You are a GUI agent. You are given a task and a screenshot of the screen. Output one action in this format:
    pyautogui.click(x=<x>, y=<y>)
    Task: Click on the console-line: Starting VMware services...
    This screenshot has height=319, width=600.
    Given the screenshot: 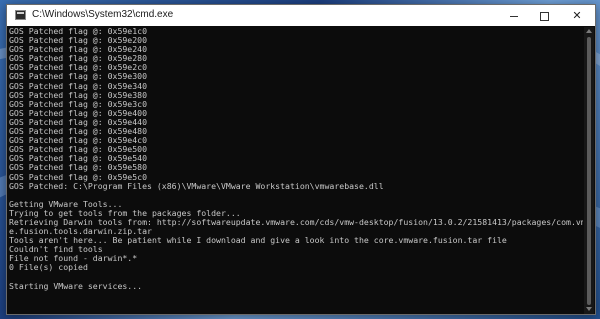 What is the action you would take?
    pyautogui.click(x=76, y=285)
    